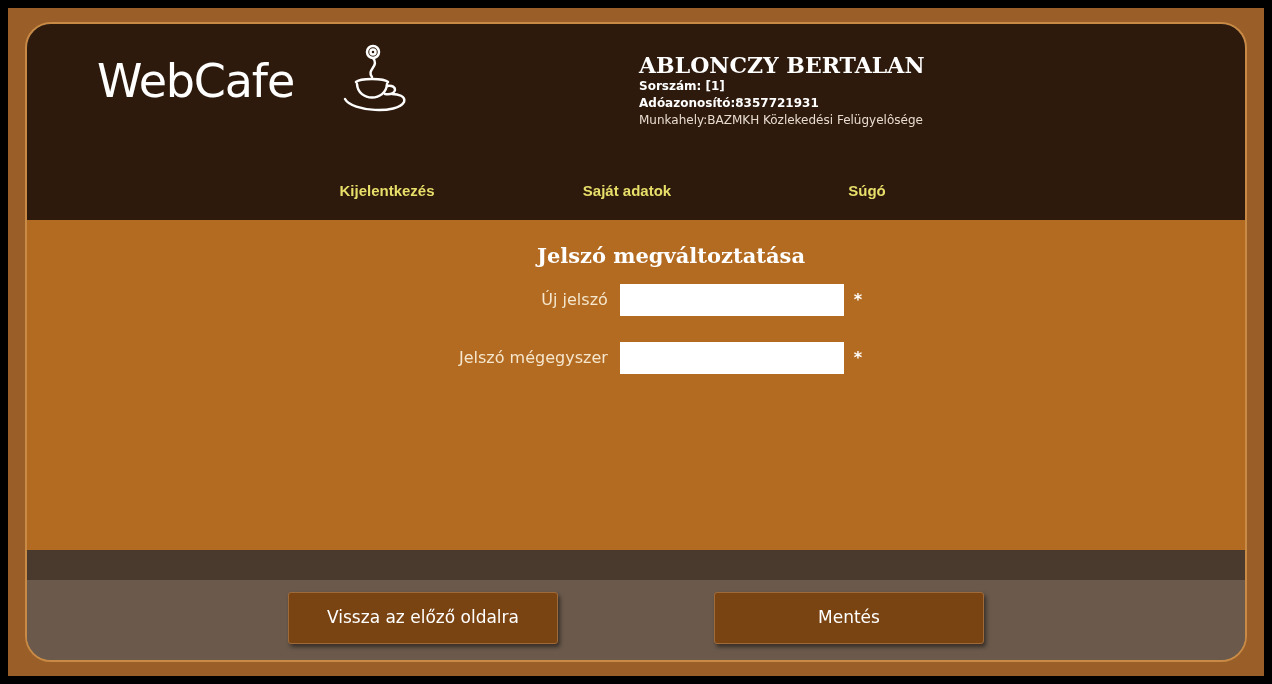 This screenshot has height=684, width=1272. Describe the element at coordinates (729, 103) in the screenshot. I see `user-detail: Adóazonosító:8357721931` at that location.